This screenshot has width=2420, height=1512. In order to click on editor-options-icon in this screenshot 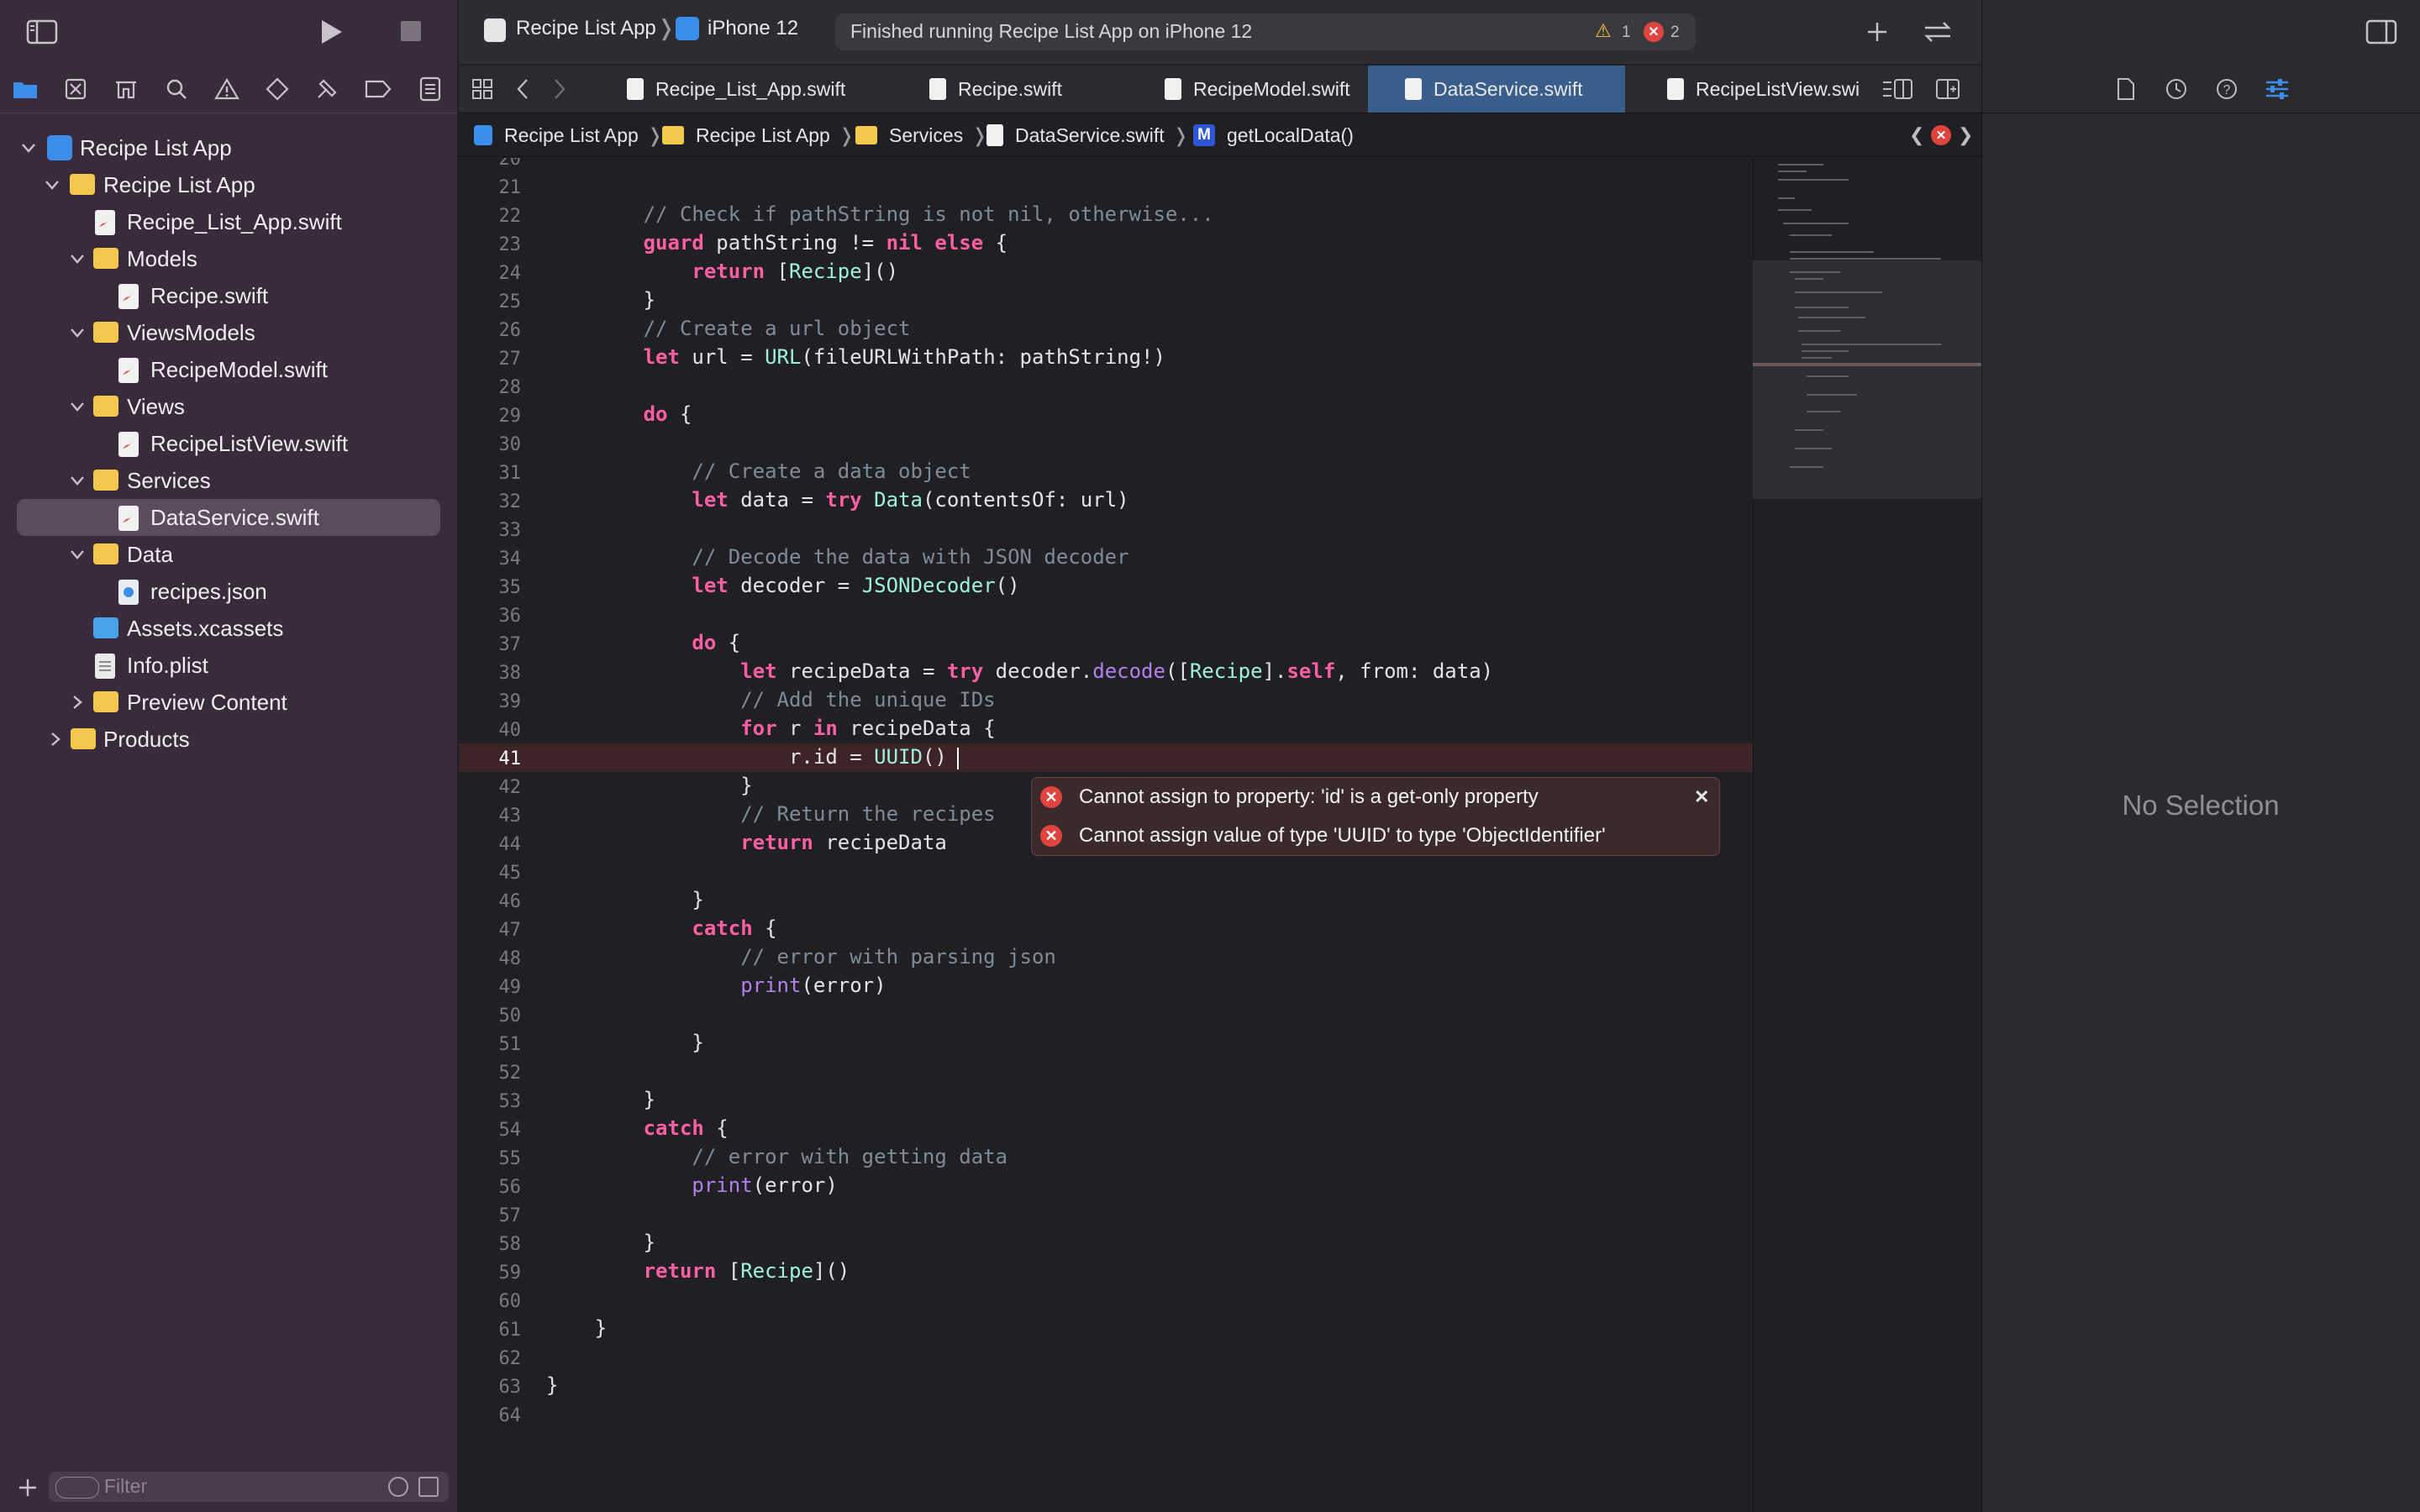, I will do `click(1898, 89)`.